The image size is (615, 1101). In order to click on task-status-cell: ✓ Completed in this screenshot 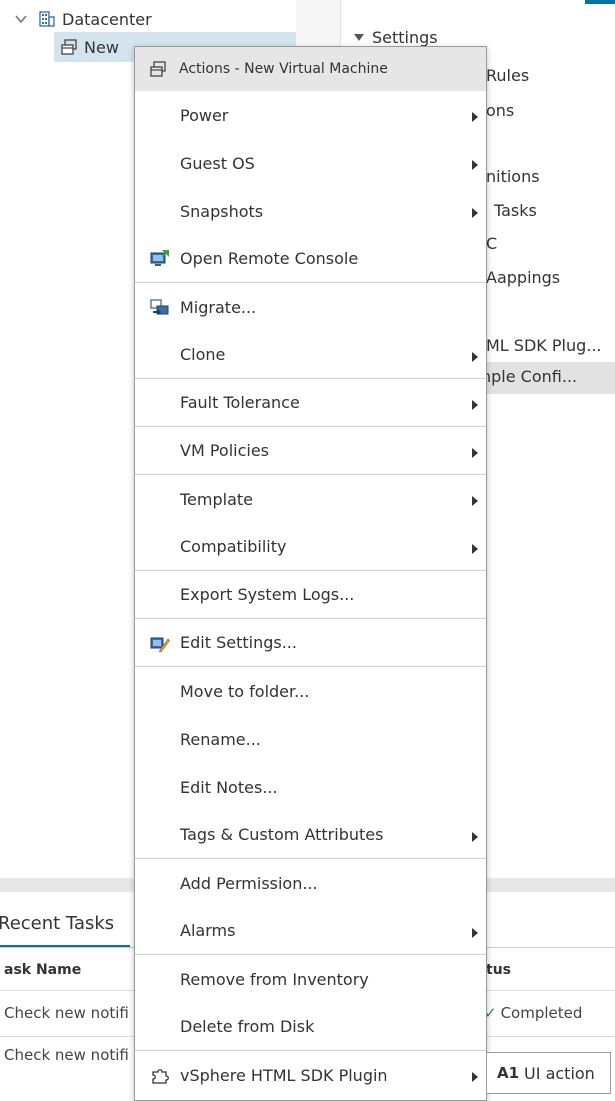, I will do `click(533, 1013)`.